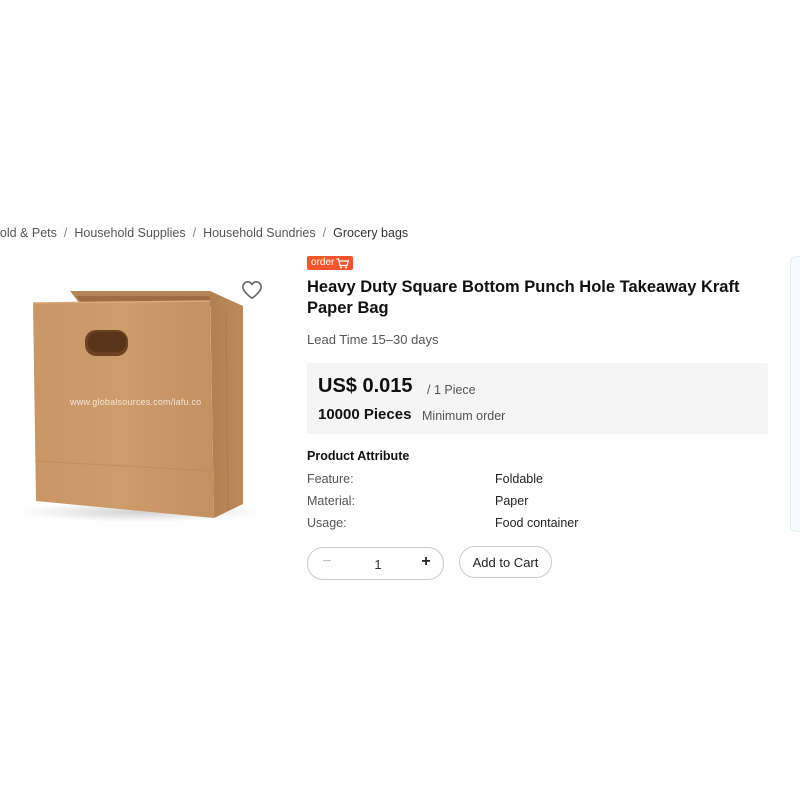 Image resolution: width=800 pixels, height=800 pixels. I want to click on attribute-value: Foldable, so click(519, 479).